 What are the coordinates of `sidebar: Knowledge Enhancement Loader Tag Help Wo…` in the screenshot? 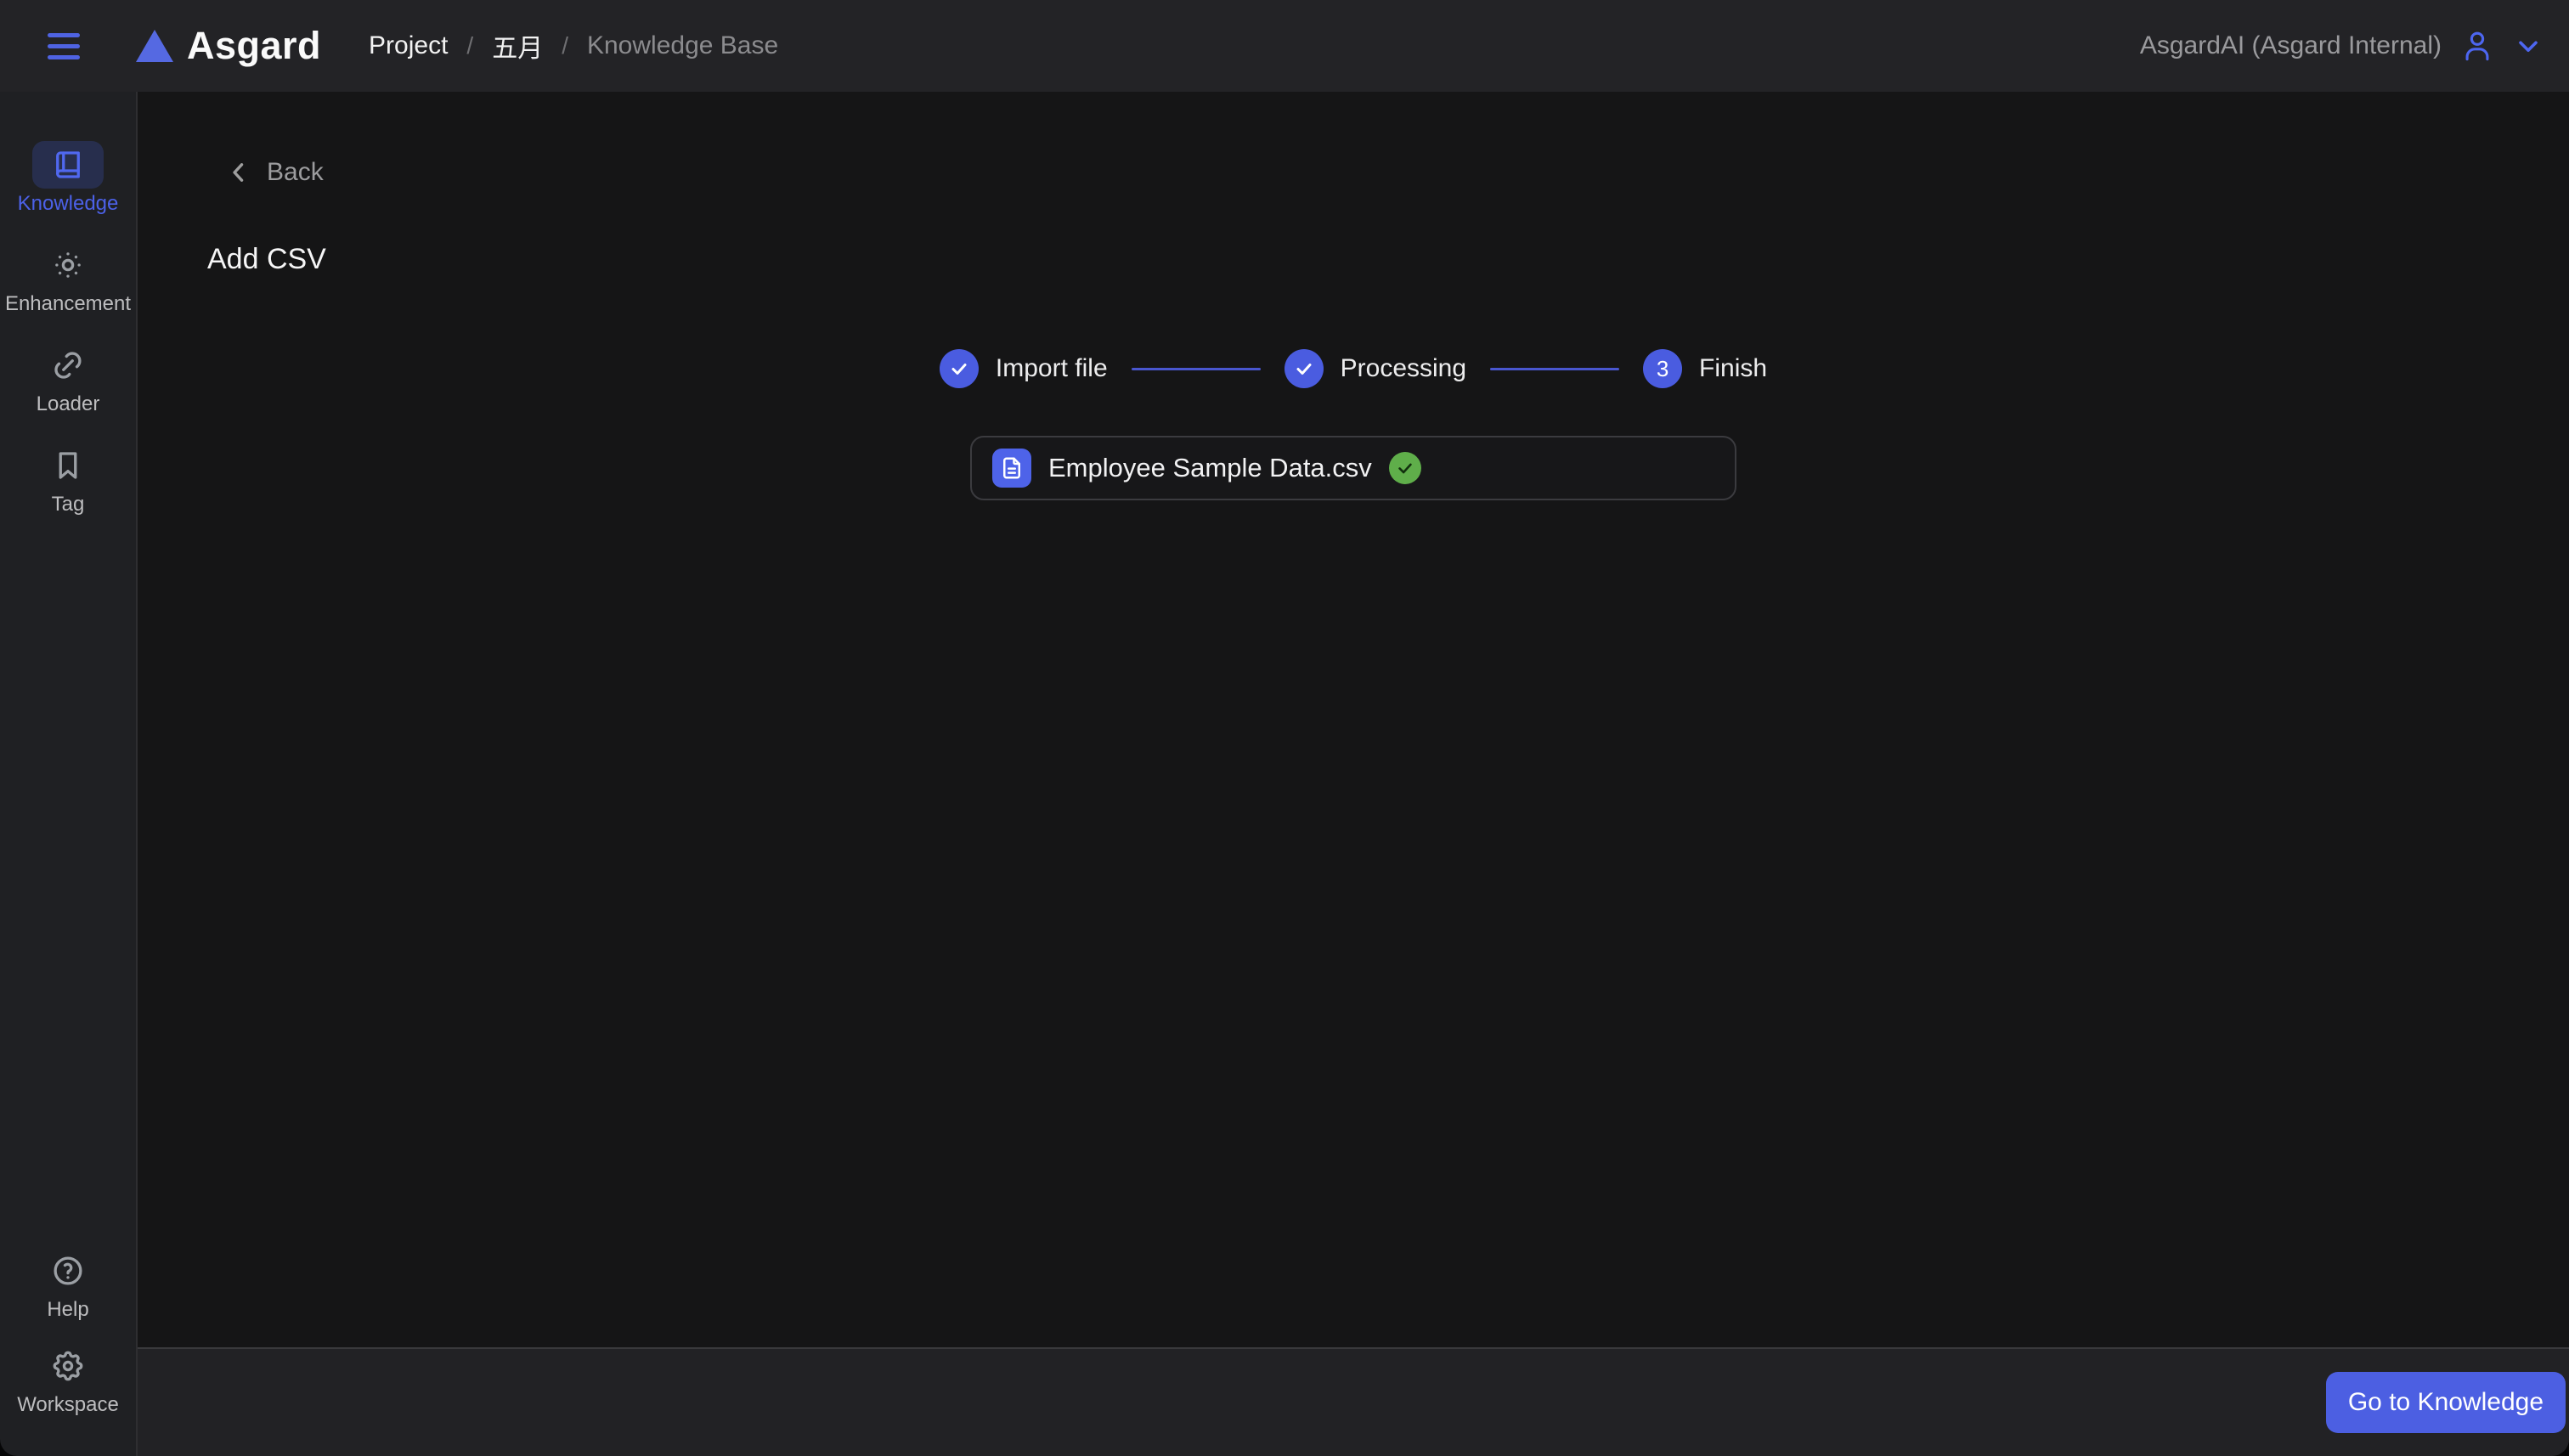 It's located at (69, 774).